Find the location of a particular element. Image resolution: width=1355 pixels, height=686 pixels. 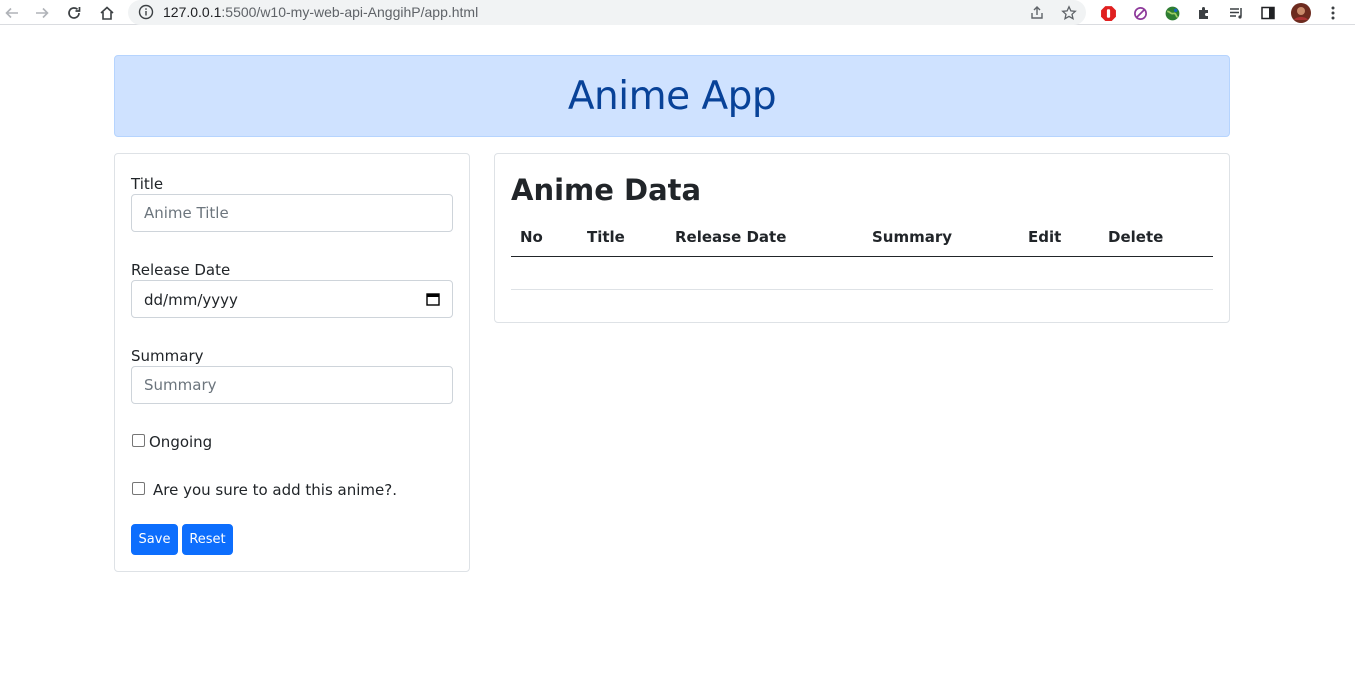

reload-icon is located at coordinates (74, 13).